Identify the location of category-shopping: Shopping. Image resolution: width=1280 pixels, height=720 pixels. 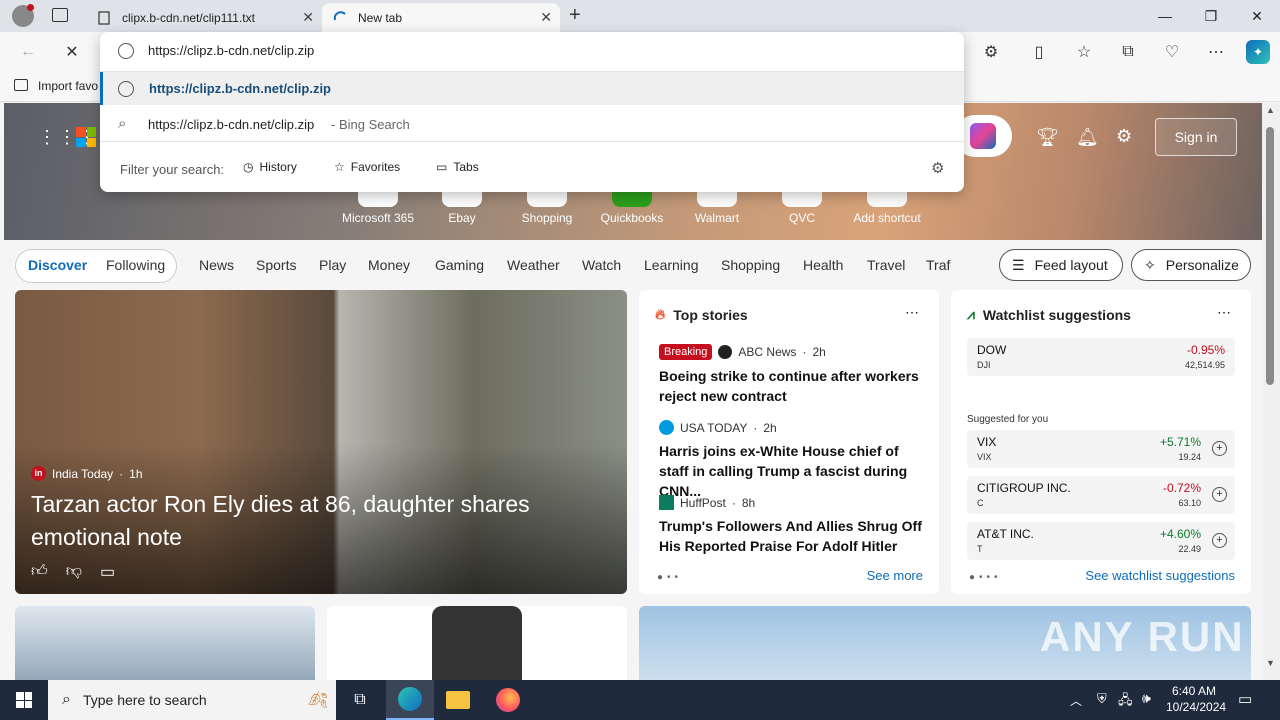
(750, 265).